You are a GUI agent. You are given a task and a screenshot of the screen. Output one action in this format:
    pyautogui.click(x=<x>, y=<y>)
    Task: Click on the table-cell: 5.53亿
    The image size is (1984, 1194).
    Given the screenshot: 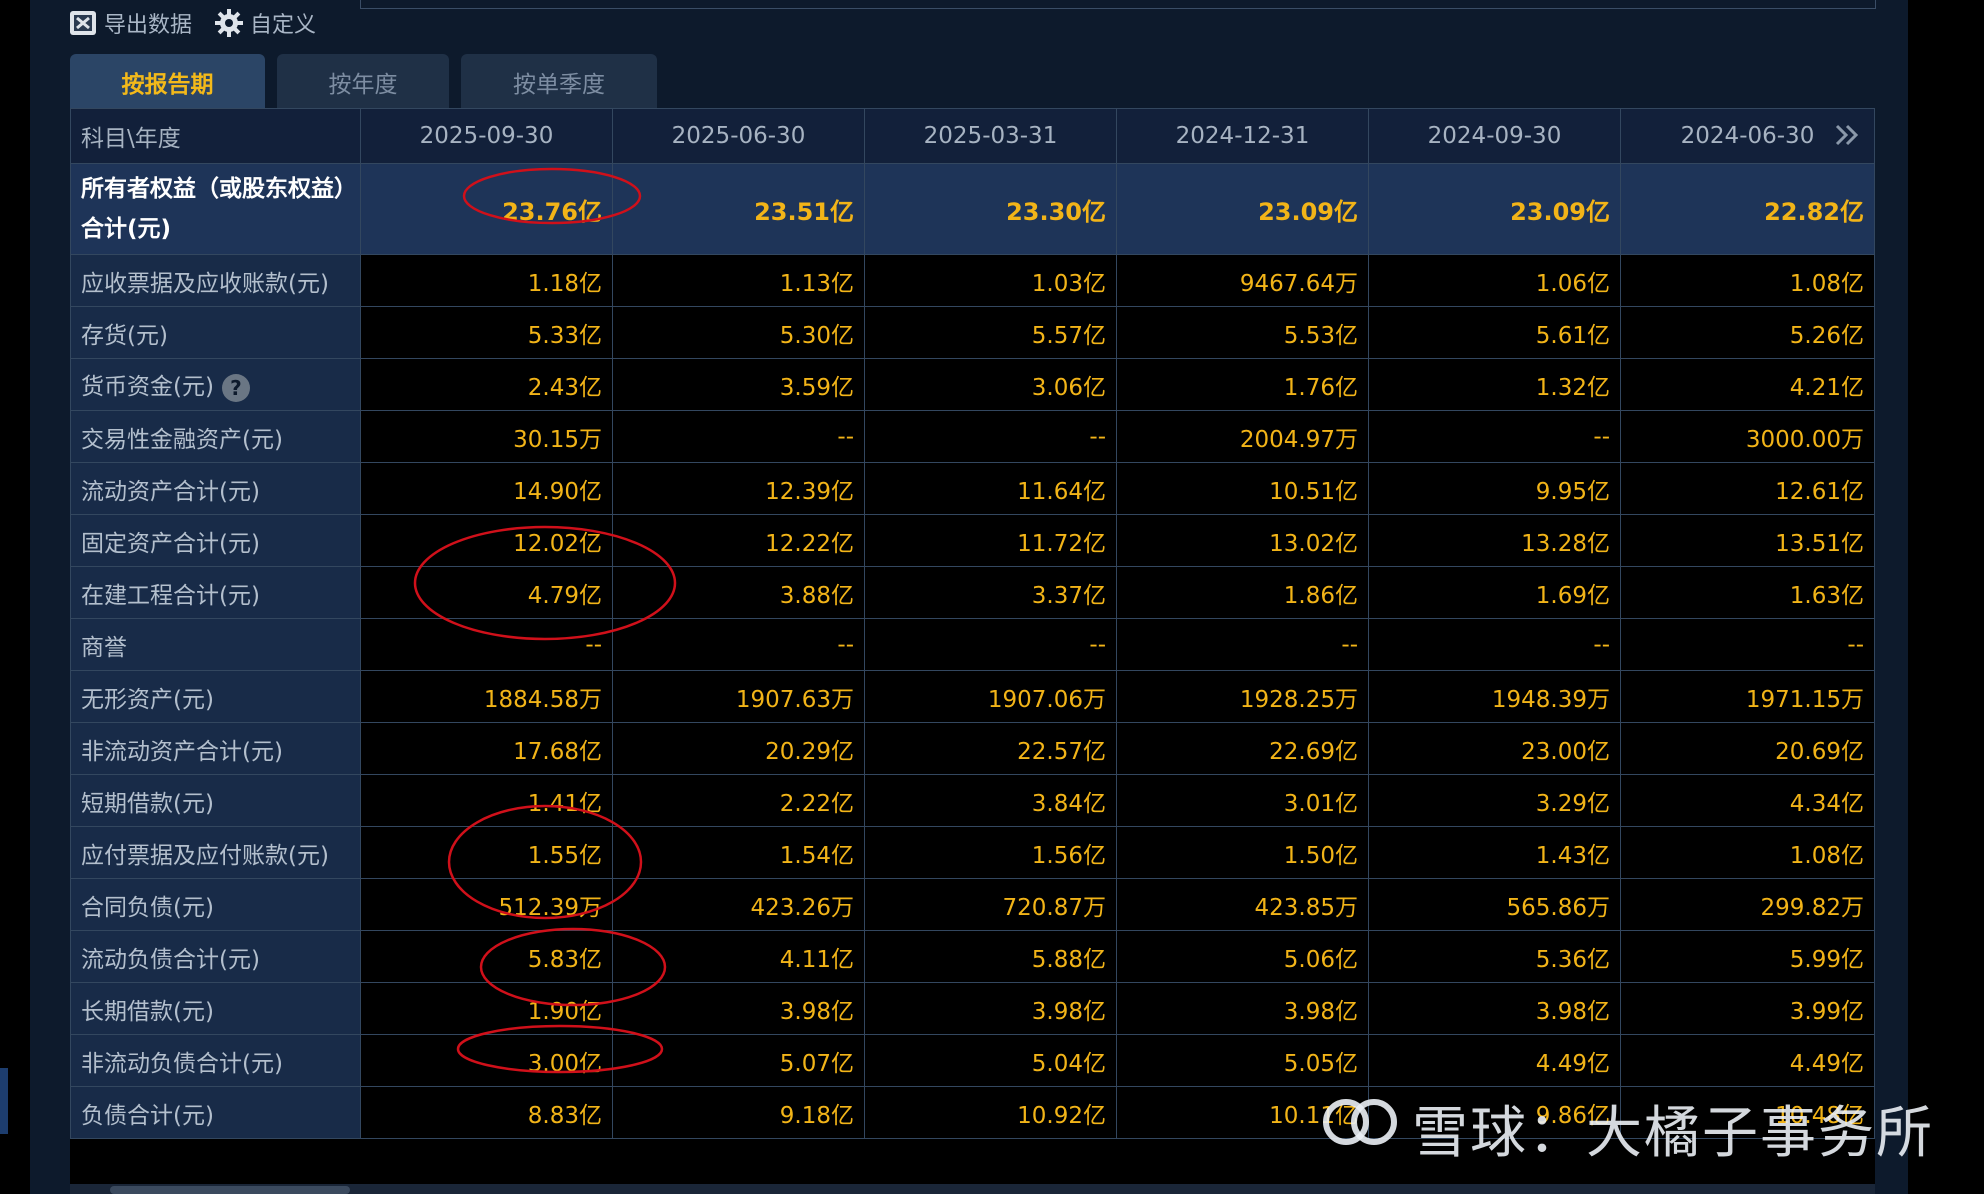 What is the action you would take?
    pyautogui.click(x=1242, y=332)
    